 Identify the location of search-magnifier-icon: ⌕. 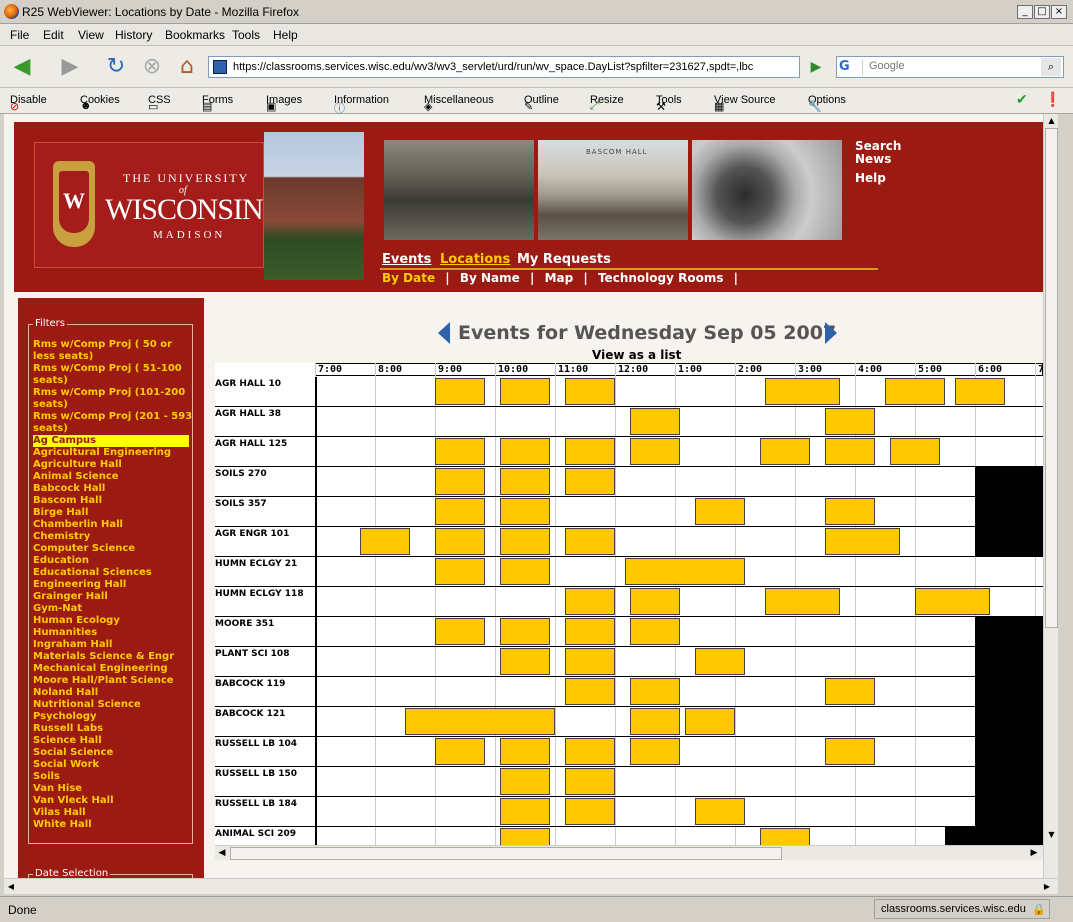
(1051, 67).